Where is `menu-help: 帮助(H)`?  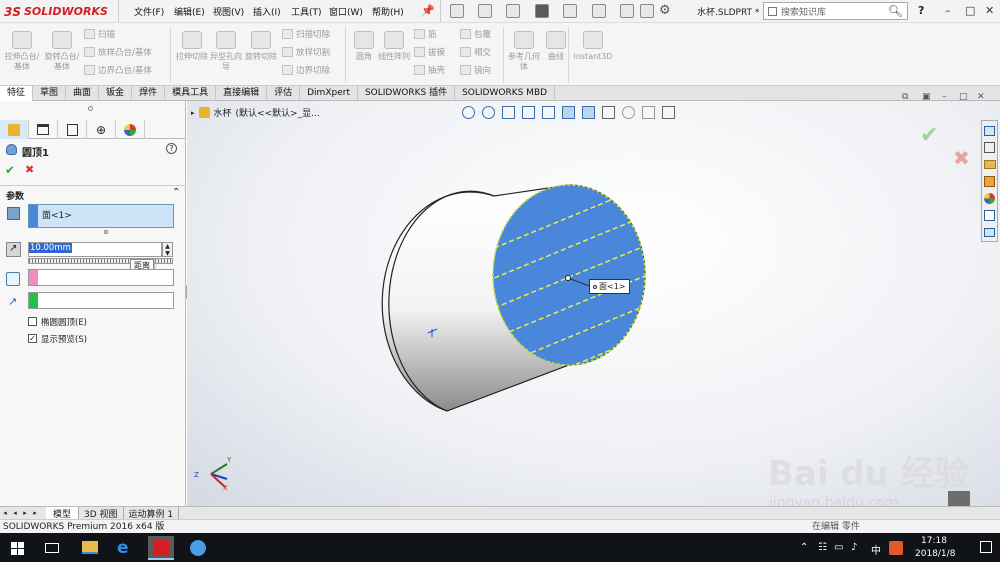 menu-help: 帮助(H) is located at coordinates (388, 11).